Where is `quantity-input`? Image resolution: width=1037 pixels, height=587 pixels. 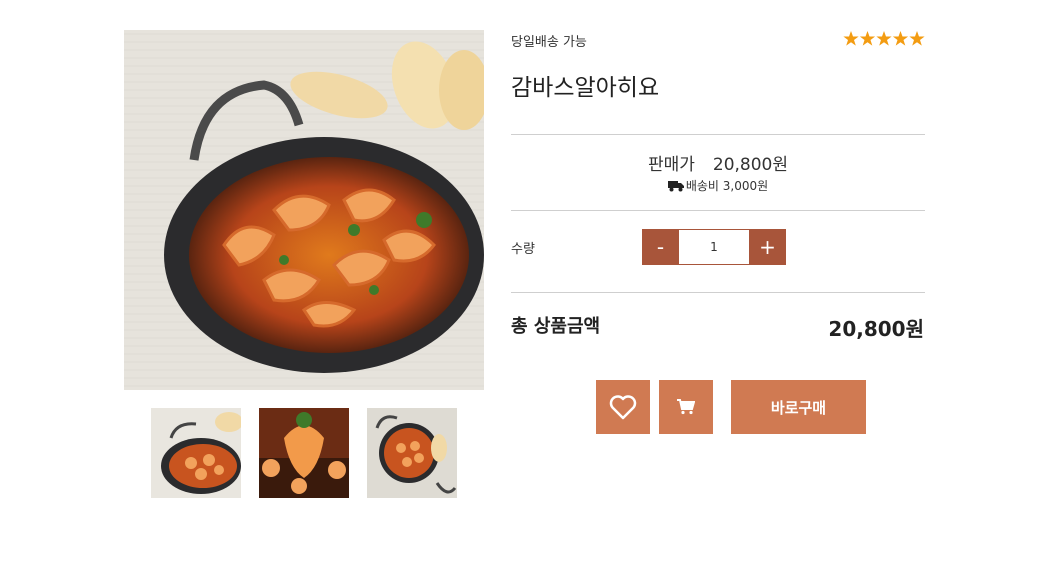
quantity-input is located at coordinates (714, 247).